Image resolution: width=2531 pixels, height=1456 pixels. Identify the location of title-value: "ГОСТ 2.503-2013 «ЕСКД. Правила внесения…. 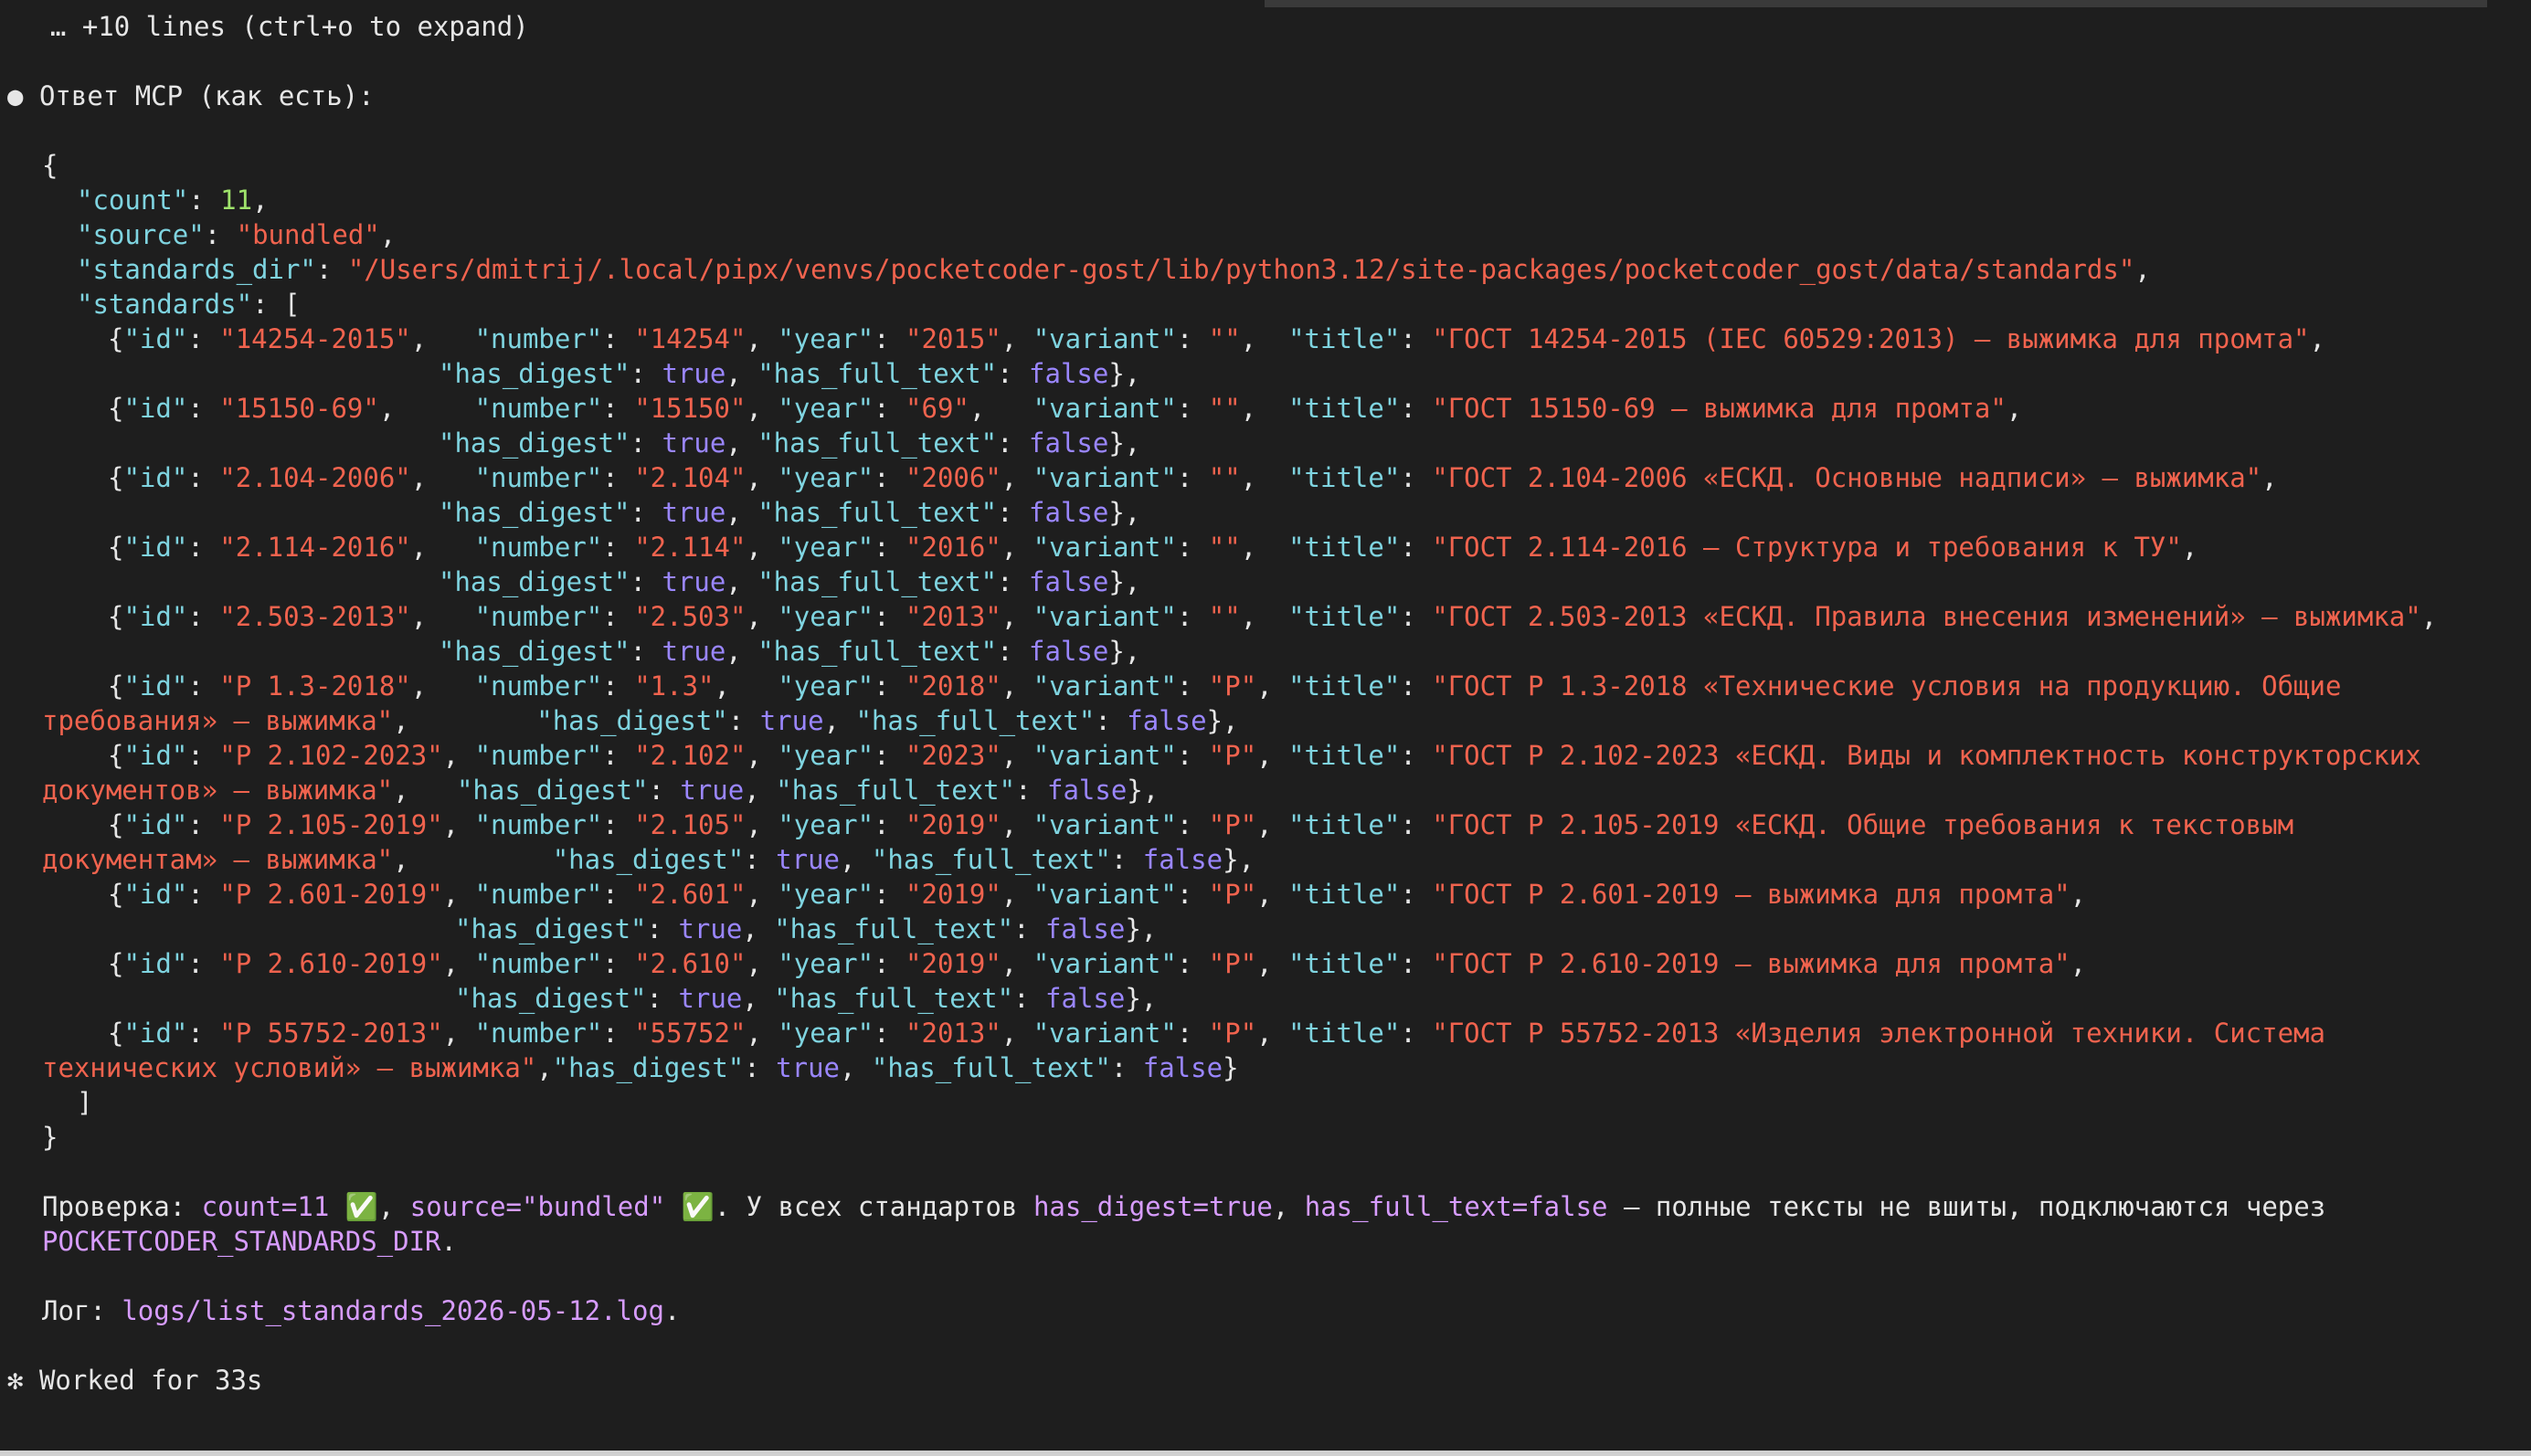
(1926, 617).